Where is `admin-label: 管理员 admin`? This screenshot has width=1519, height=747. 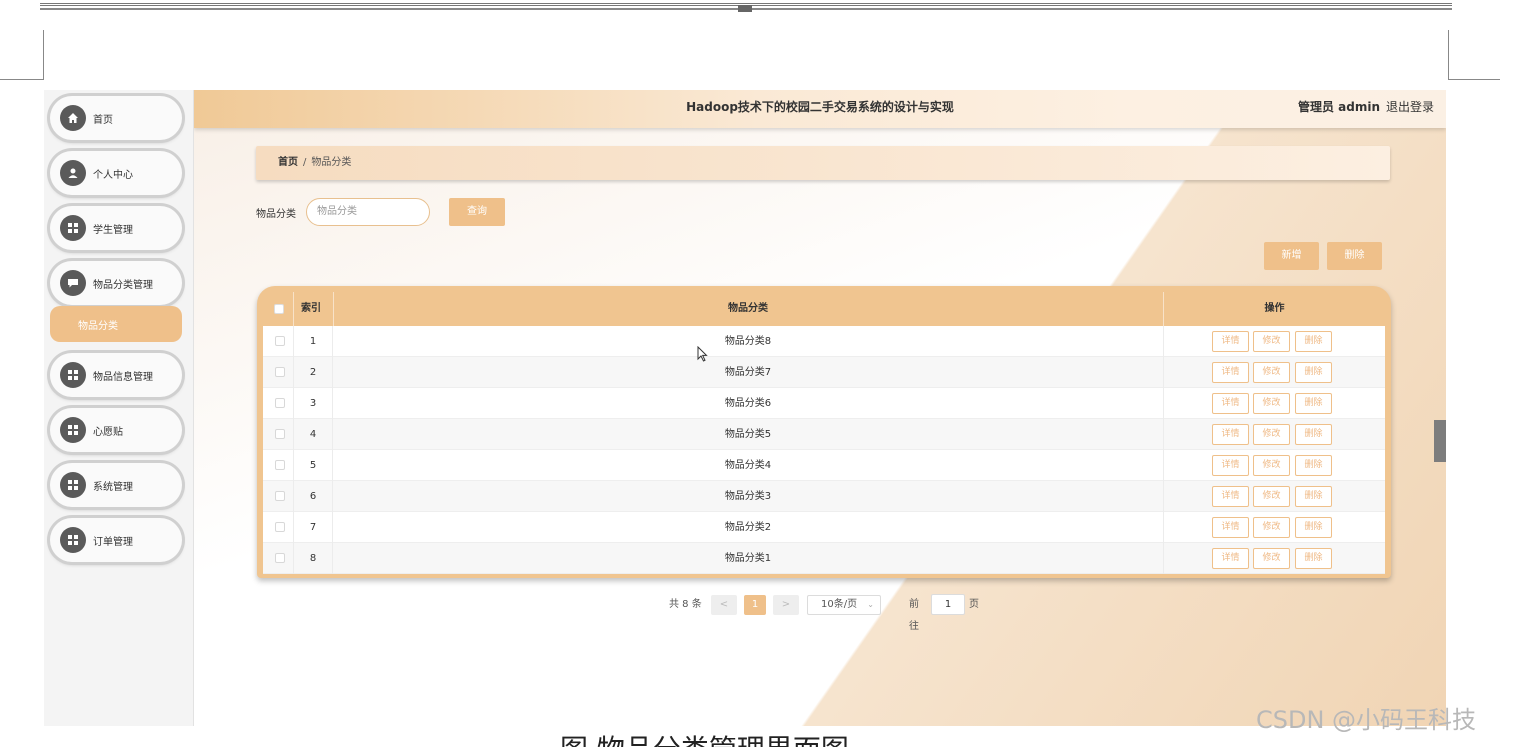 admin-label: 管理员 admin is located at coordinates (1338, 107).